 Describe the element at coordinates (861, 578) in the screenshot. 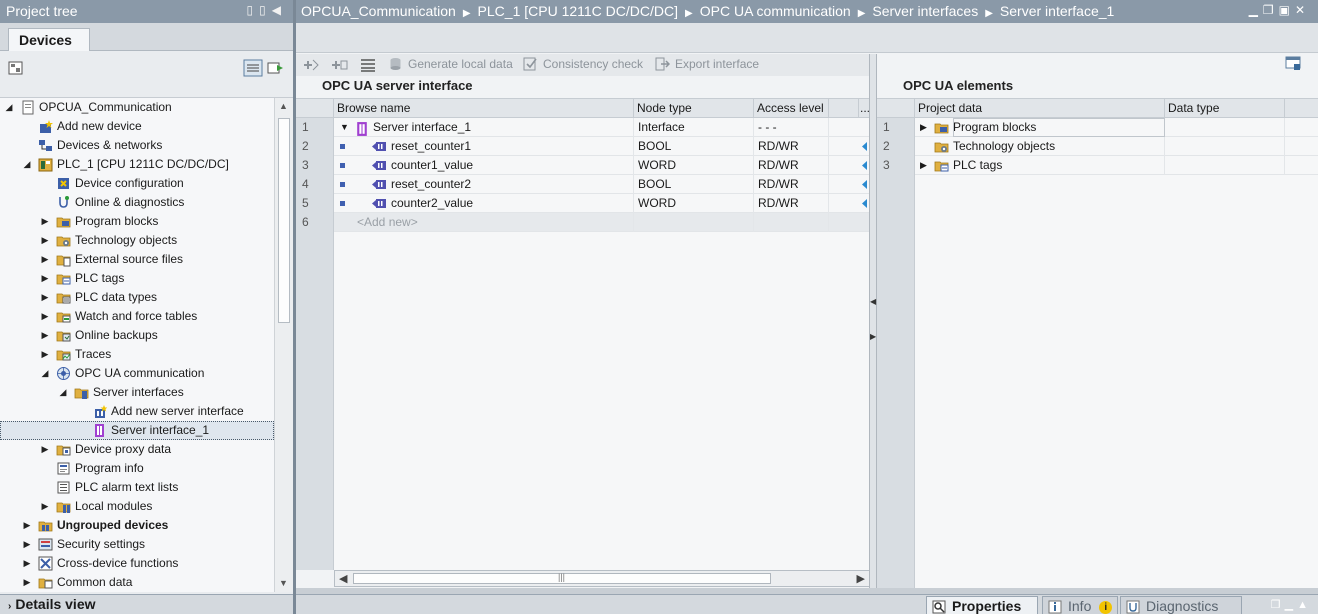

I see `scroll-right-icon: ▶` at that location.